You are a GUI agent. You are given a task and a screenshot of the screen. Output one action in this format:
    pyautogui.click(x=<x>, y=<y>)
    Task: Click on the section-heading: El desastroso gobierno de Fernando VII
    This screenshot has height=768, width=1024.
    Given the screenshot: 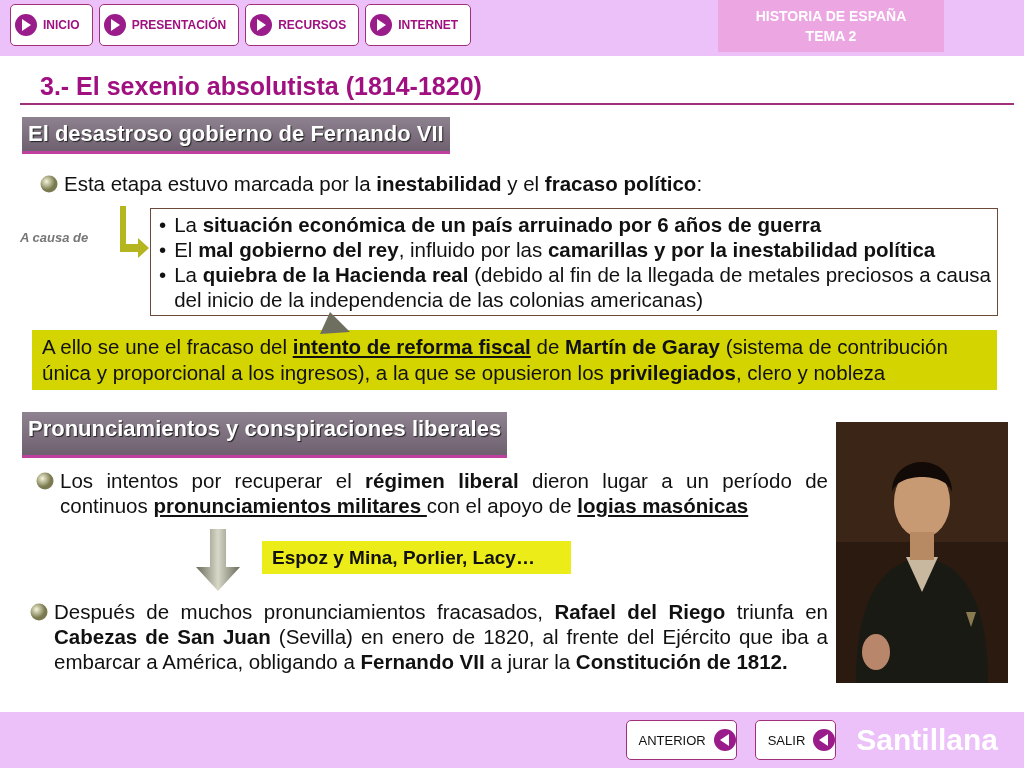 What is the action you would take?
    pyautogui.click(x=236, y=135)
    